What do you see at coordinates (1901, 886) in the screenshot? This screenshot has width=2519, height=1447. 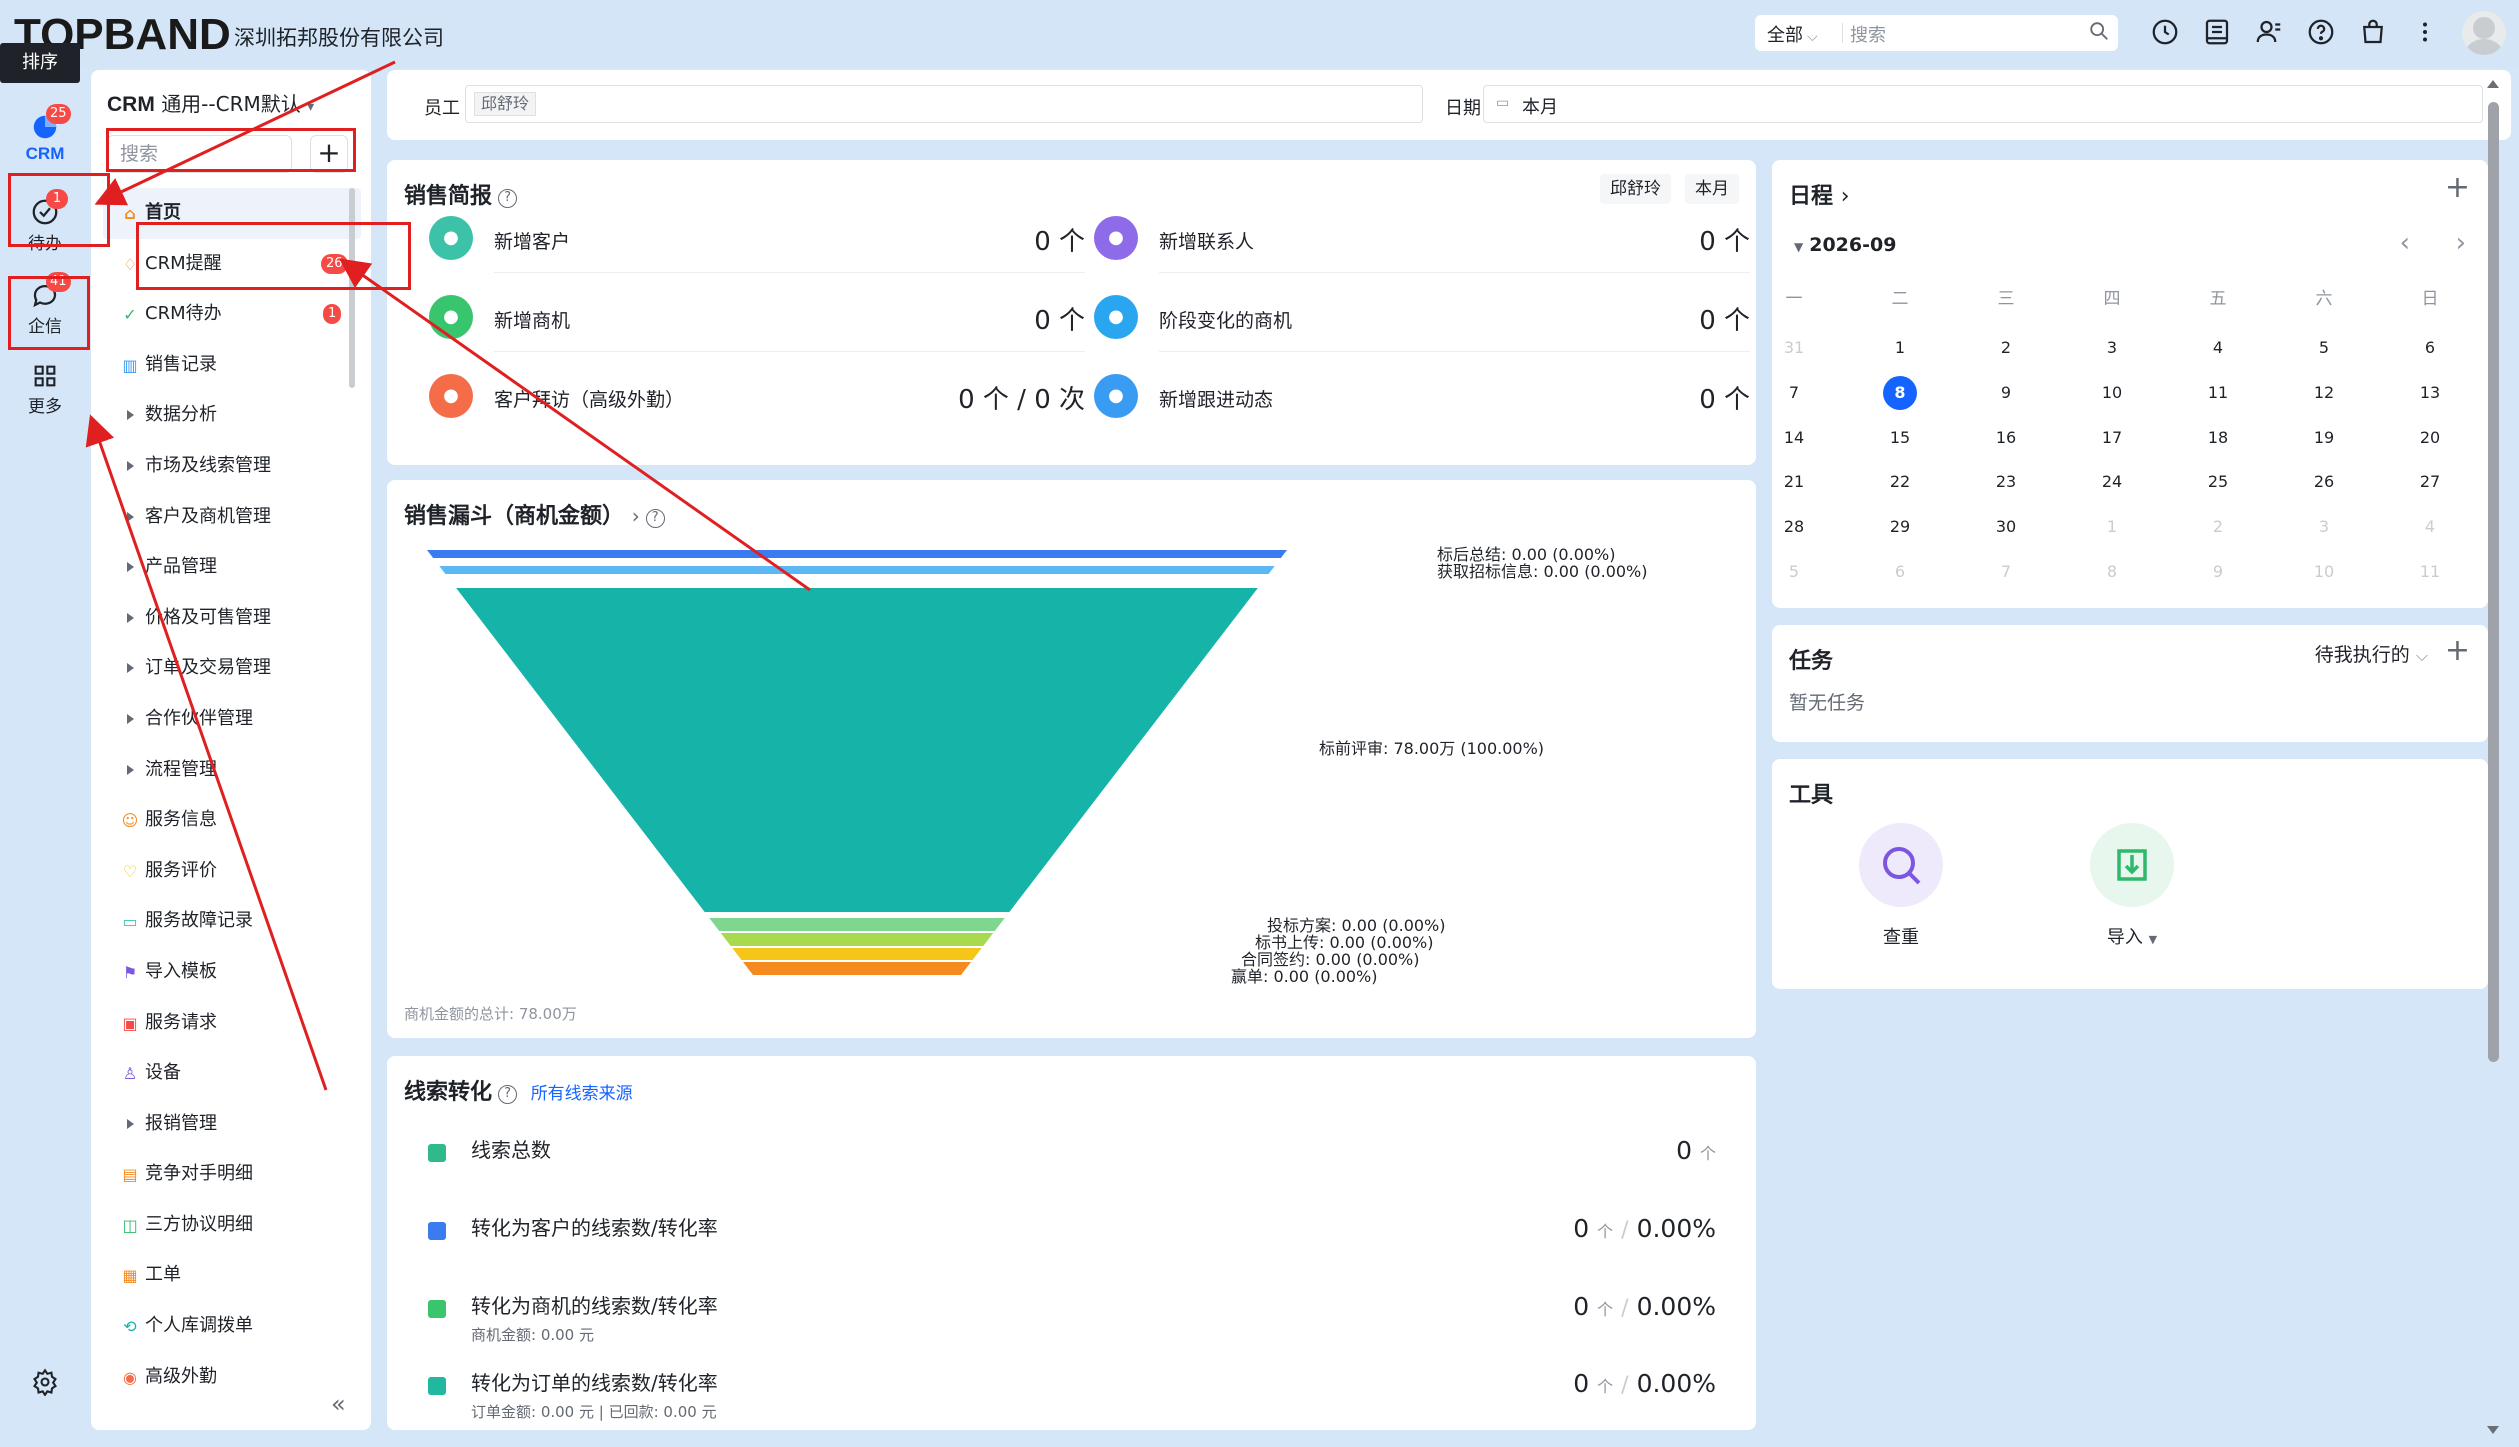 I see `tool-dedupe: 查重` at bounding box center [1901, 886].